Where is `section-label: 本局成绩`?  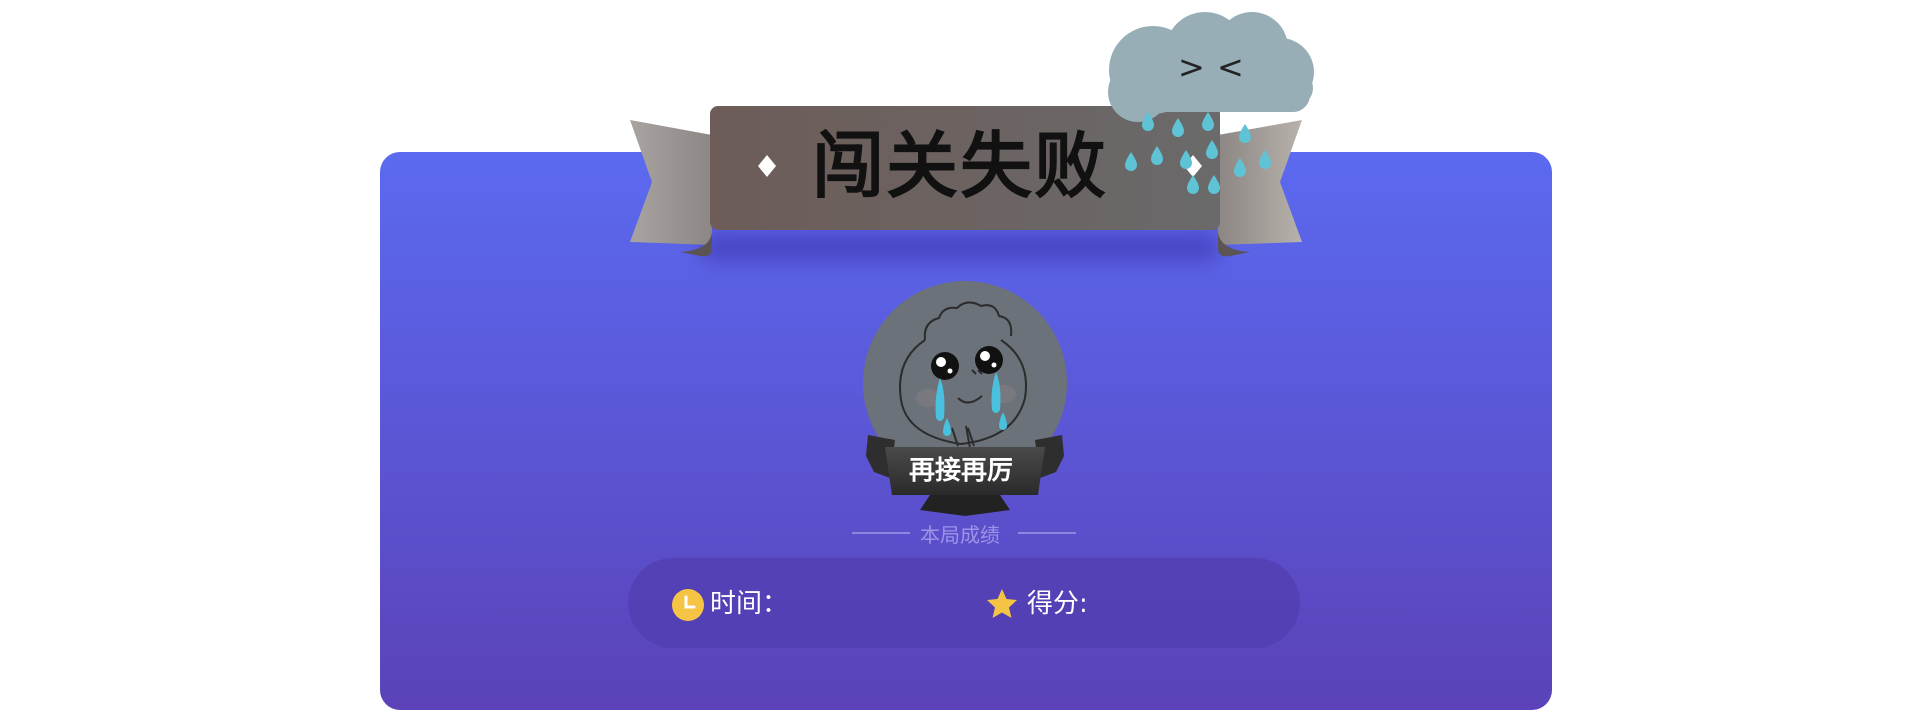 section-label: 本局成绩 is located at coordinates (960, 535).